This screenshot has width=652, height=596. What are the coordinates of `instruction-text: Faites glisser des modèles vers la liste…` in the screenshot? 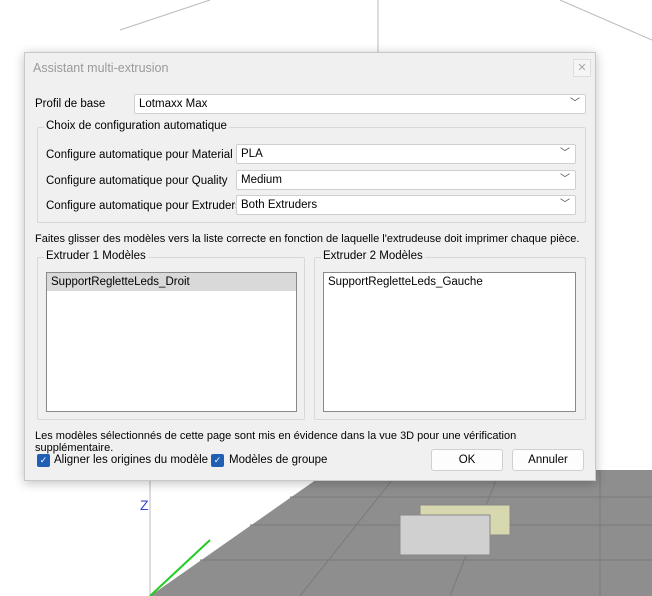 It's located at (307, 239).